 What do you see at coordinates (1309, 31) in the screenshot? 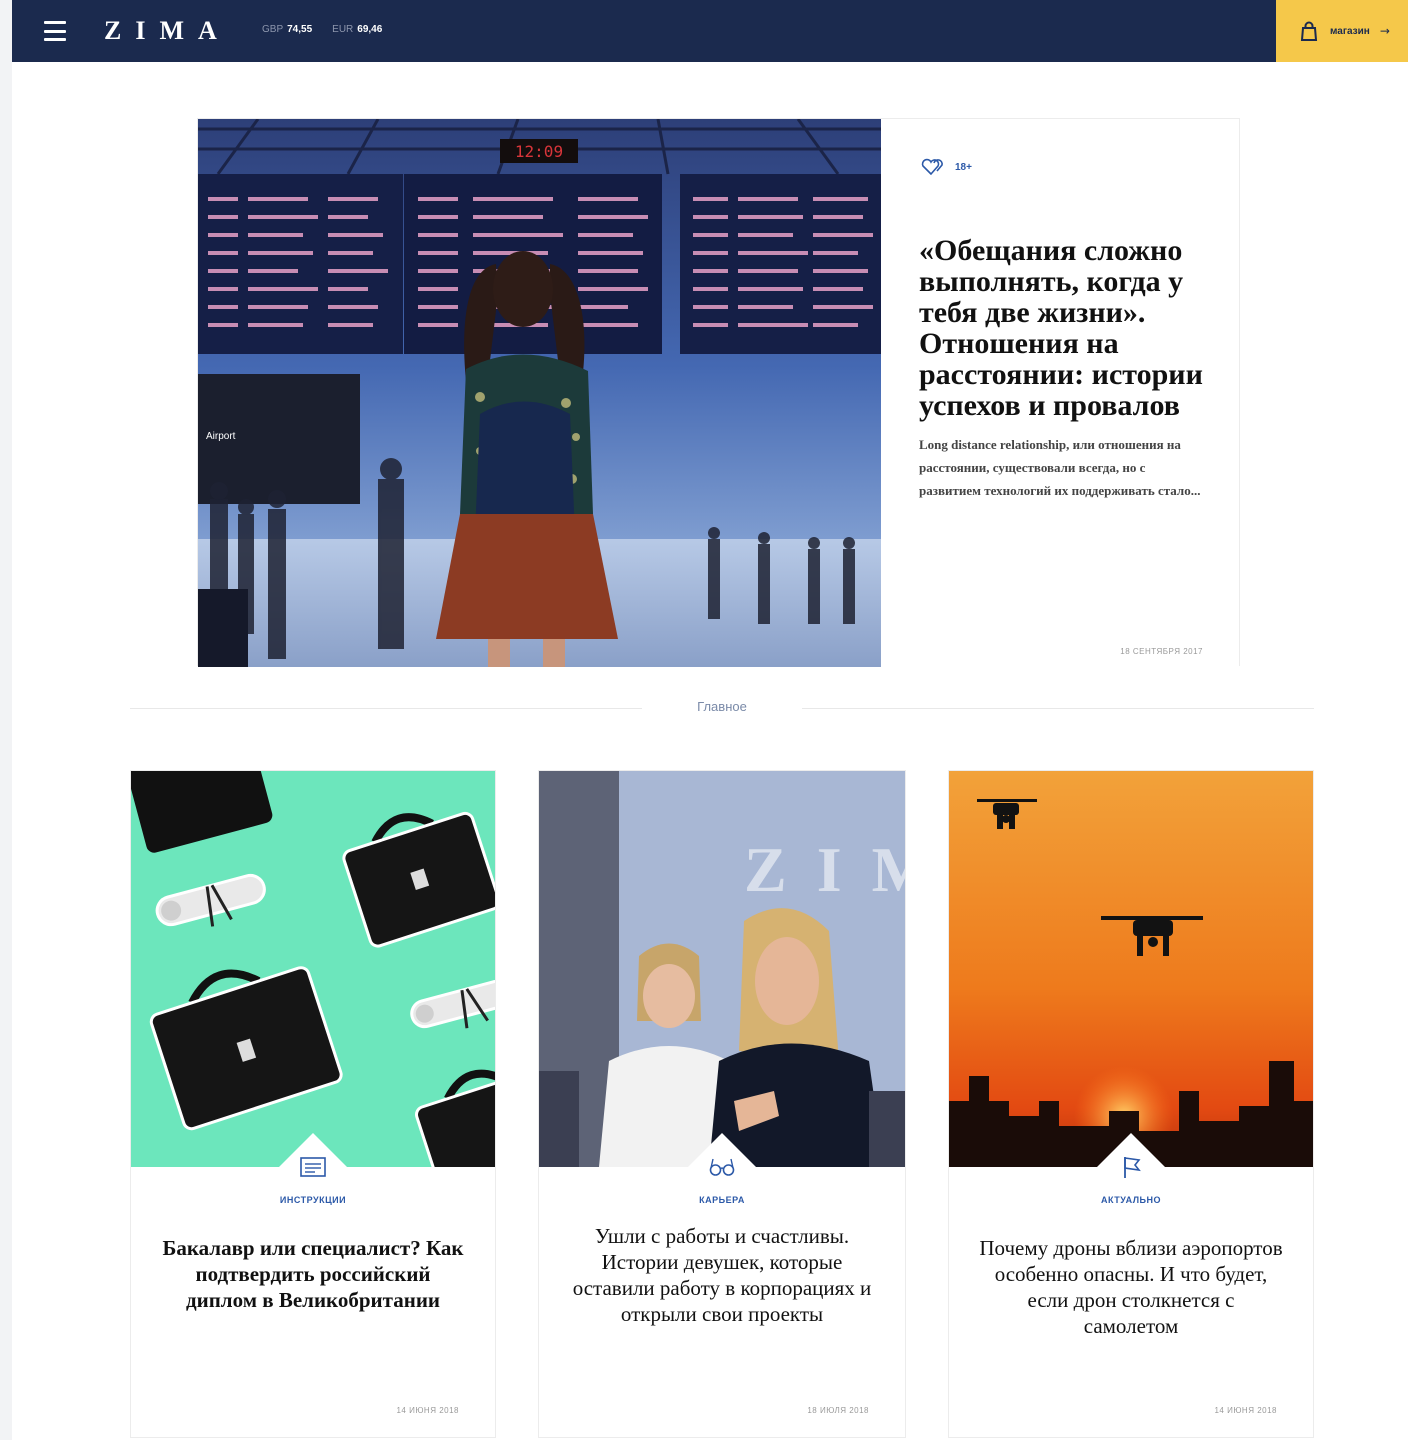
I see `shopping-bag-icon` at bounding box center [1309, 31].